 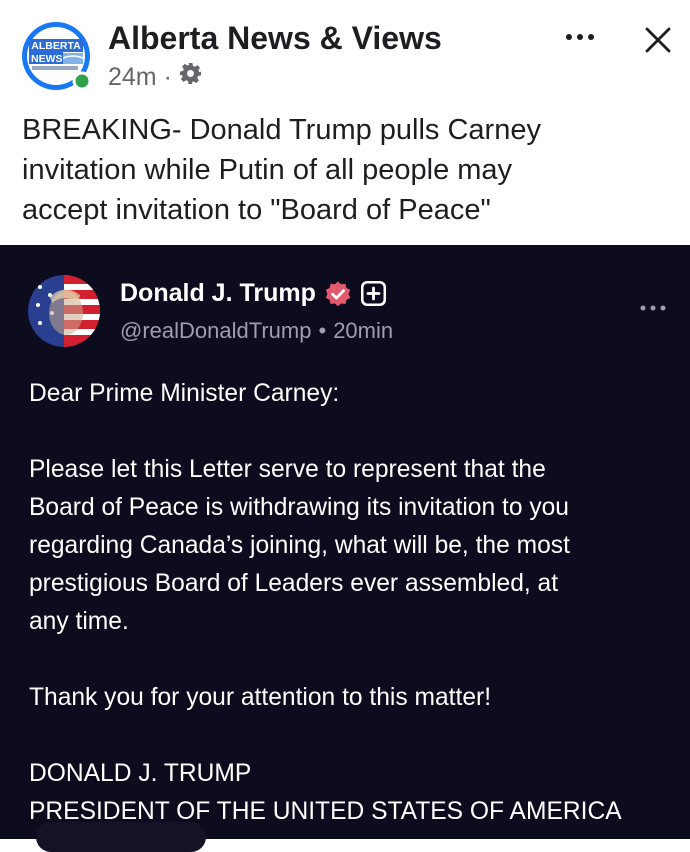 I want to click on author-meta: @realDonaldTrump • 20min, so click(x=256, y=331).